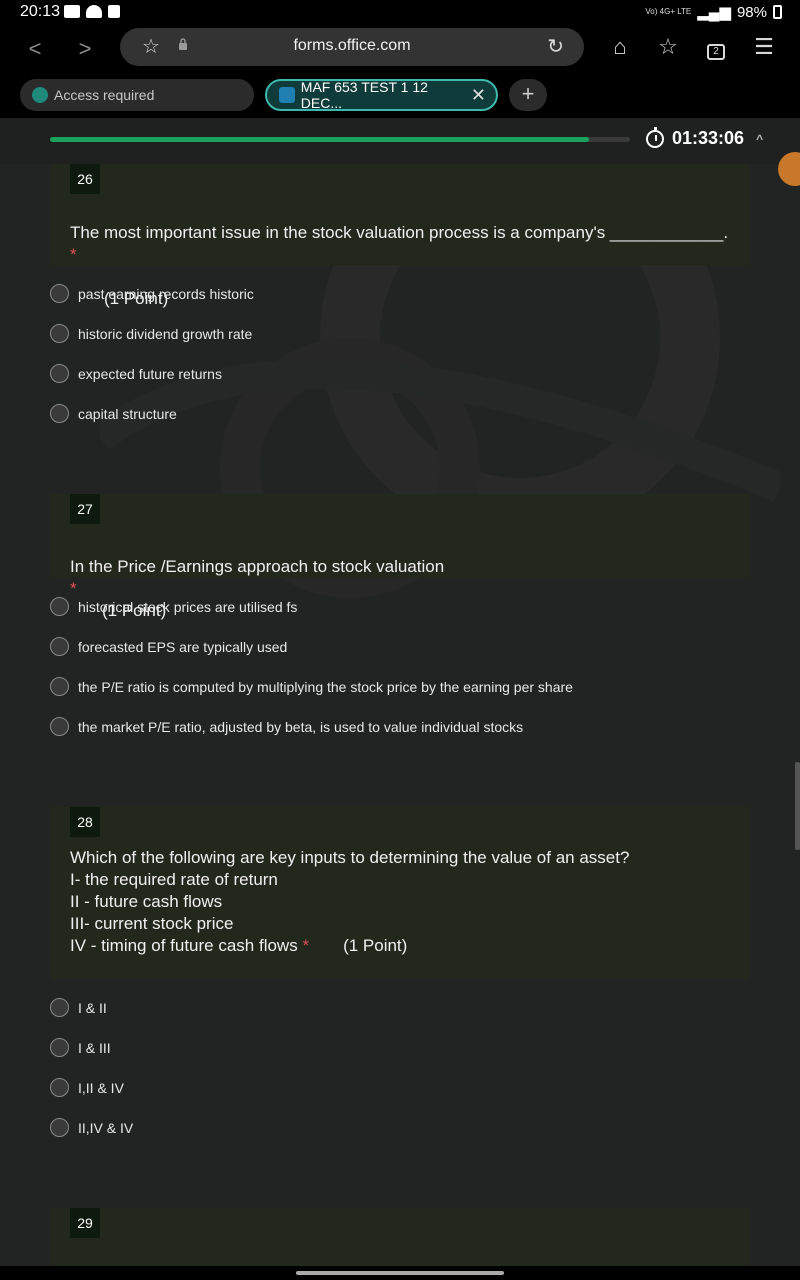 The width and height of the screenshot is (800, 1280). I want to click on option-label: past earning records historic, so click(166, 293).